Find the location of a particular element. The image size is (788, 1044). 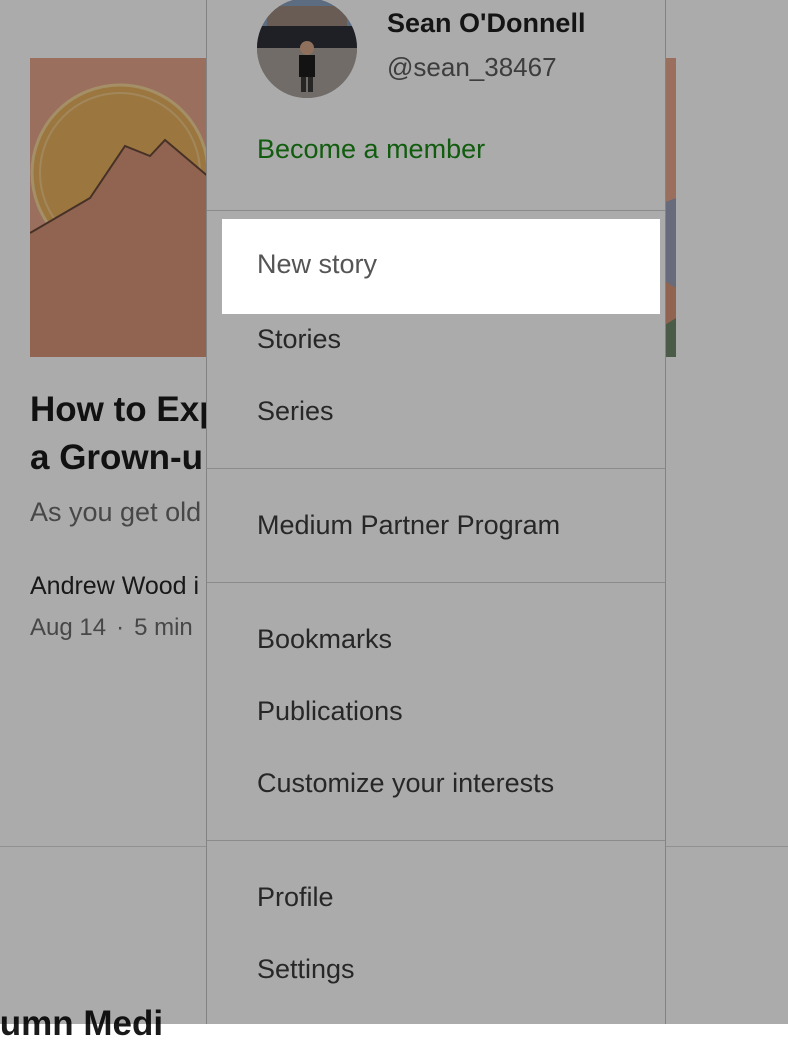

menu-item-profile: Profile is located at coordinates (295, 897).